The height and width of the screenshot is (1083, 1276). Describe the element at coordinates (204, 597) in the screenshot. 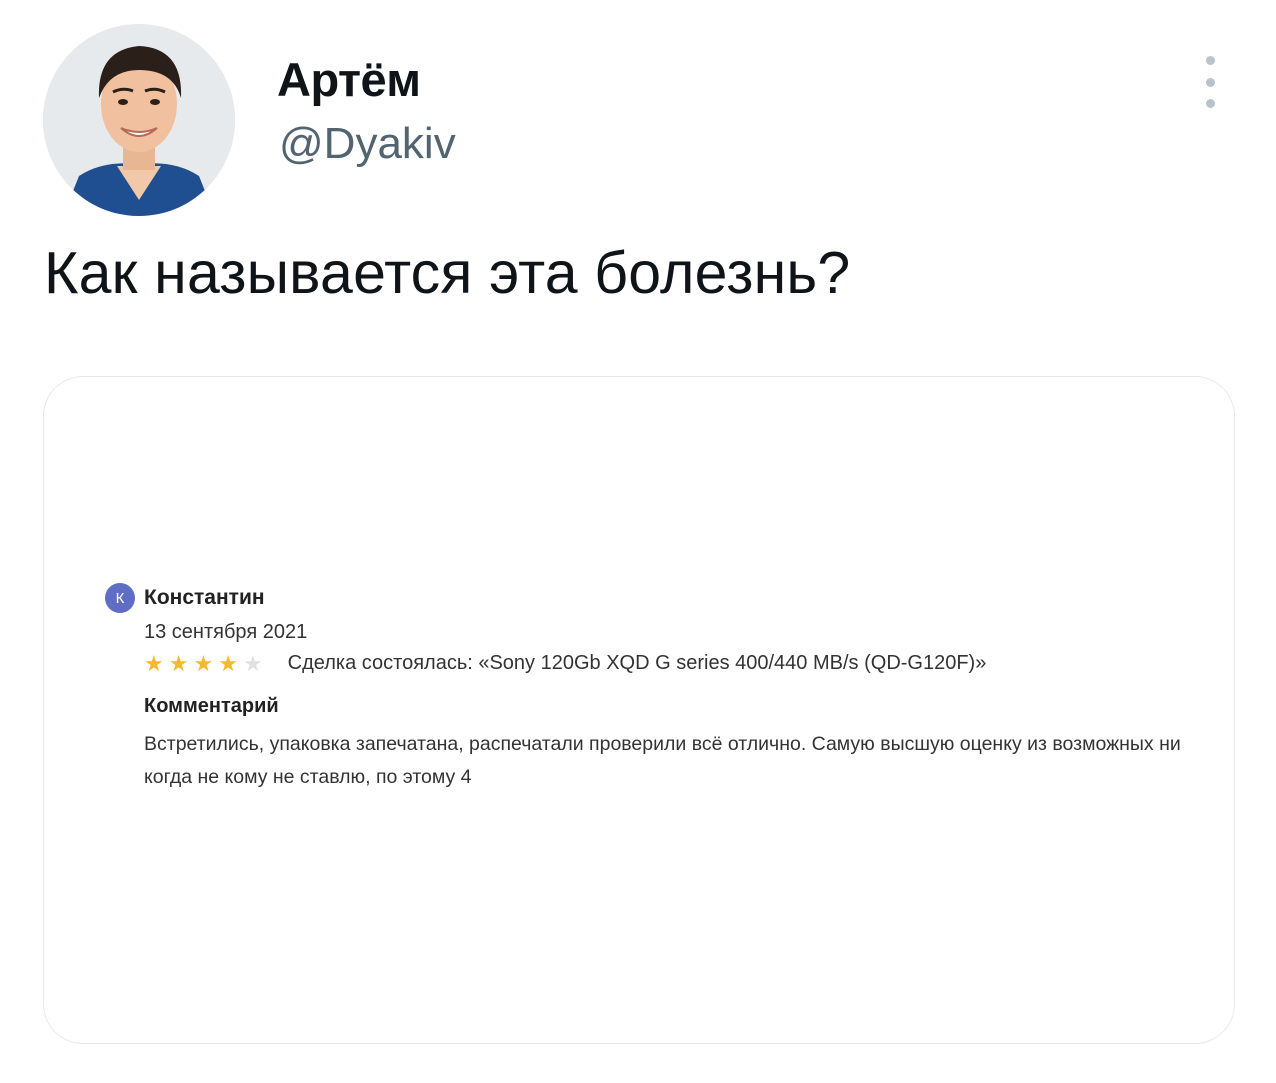

I see `reviewer-name: Константин` at that location.